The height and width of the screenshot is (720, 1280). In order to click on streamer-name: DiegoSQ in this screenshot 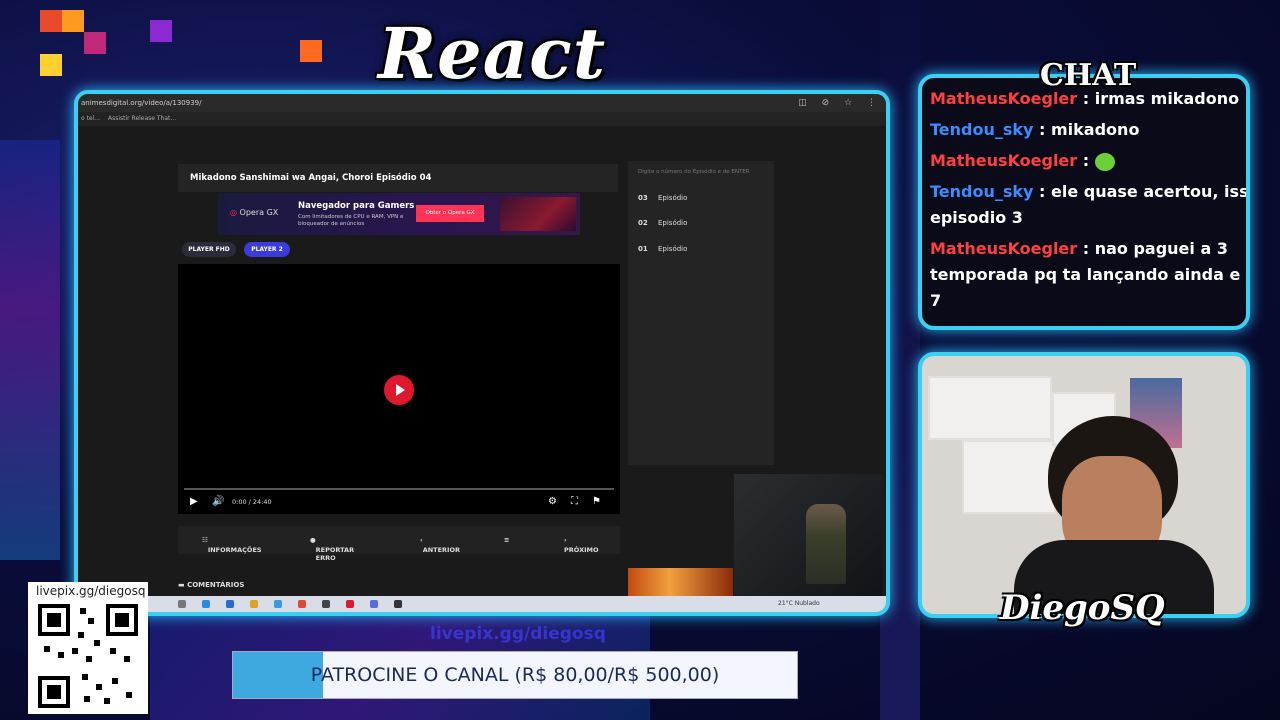, I will do `click(1082, 608)`.